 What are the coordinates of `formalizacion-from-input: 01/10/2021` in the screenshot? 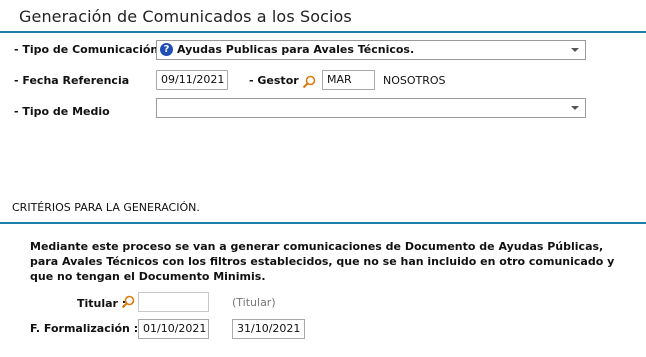 It's located at (173, 329).